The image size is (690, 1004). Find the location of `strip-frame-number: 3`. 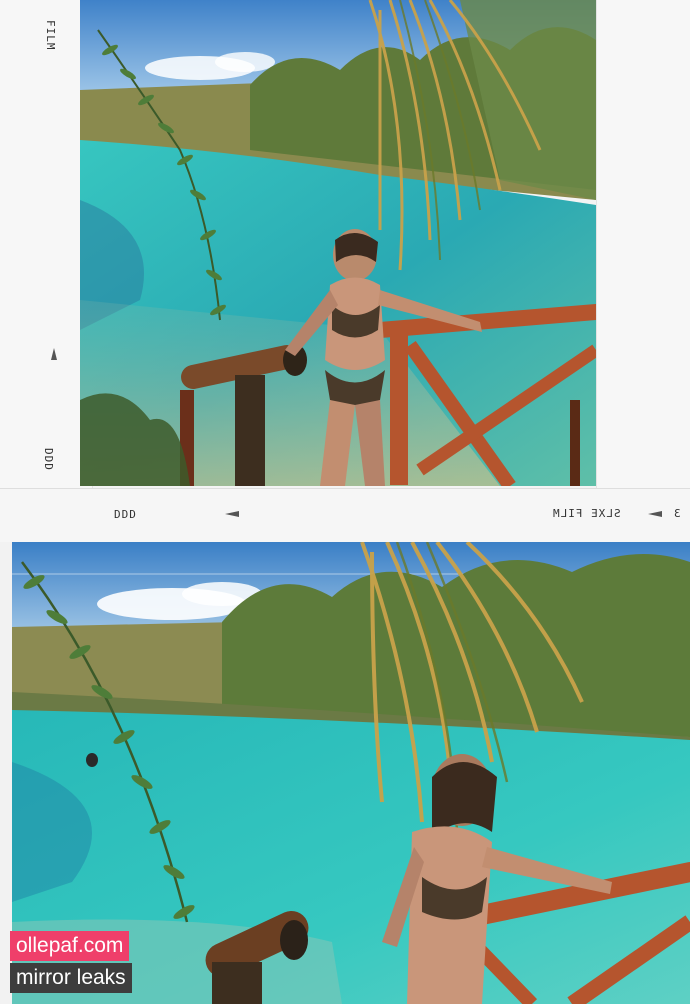

strip-frame-number: 3 is located at coordinates (677, 513).